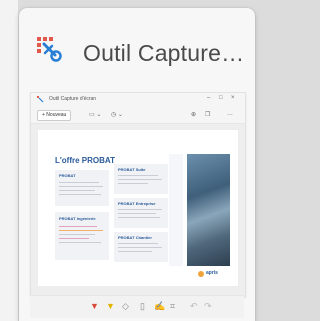 This screenshot has height=321, width=320. What do you see at coordinates (141, 213) in the screenshot?
I see `doc-box-entreprise: PROBAT Entreprise` at bounding box center [141, 213].